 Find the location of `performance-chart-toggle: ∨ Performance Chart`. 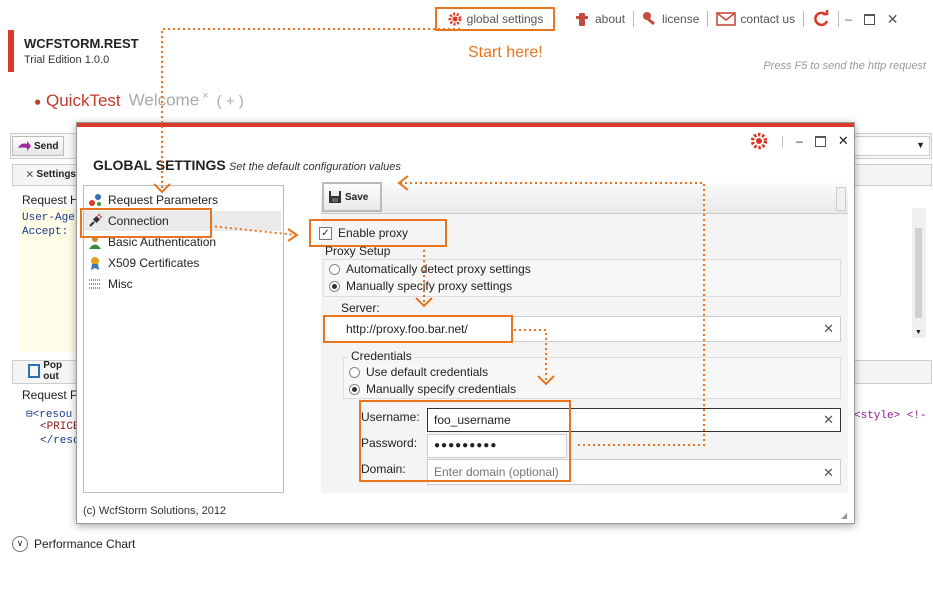

performance-chart-toggle: ∨ Performance Chart is located at coordinates (73, 544).